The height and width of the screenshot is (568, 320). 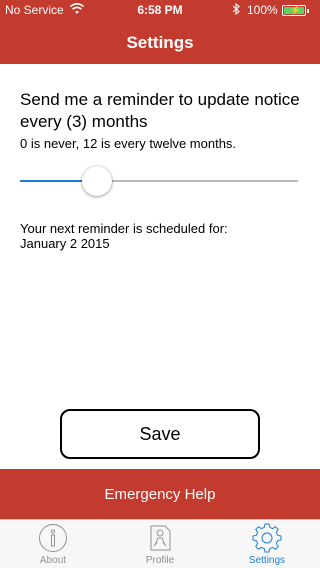 I want to click on status-bar: No Service 6:58 PM 100% ⚡, so click(x=160, y=10).